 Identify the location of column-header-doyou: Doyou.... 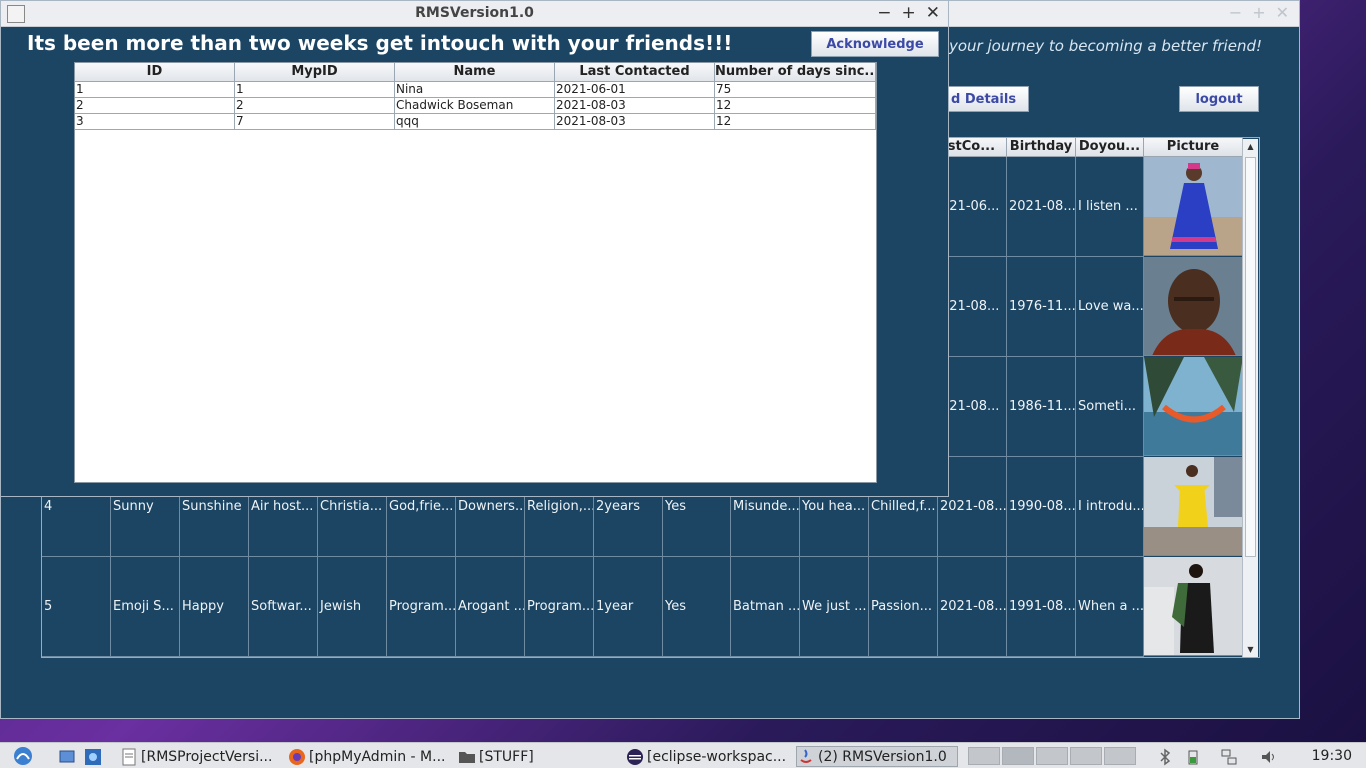
(1110, 147).